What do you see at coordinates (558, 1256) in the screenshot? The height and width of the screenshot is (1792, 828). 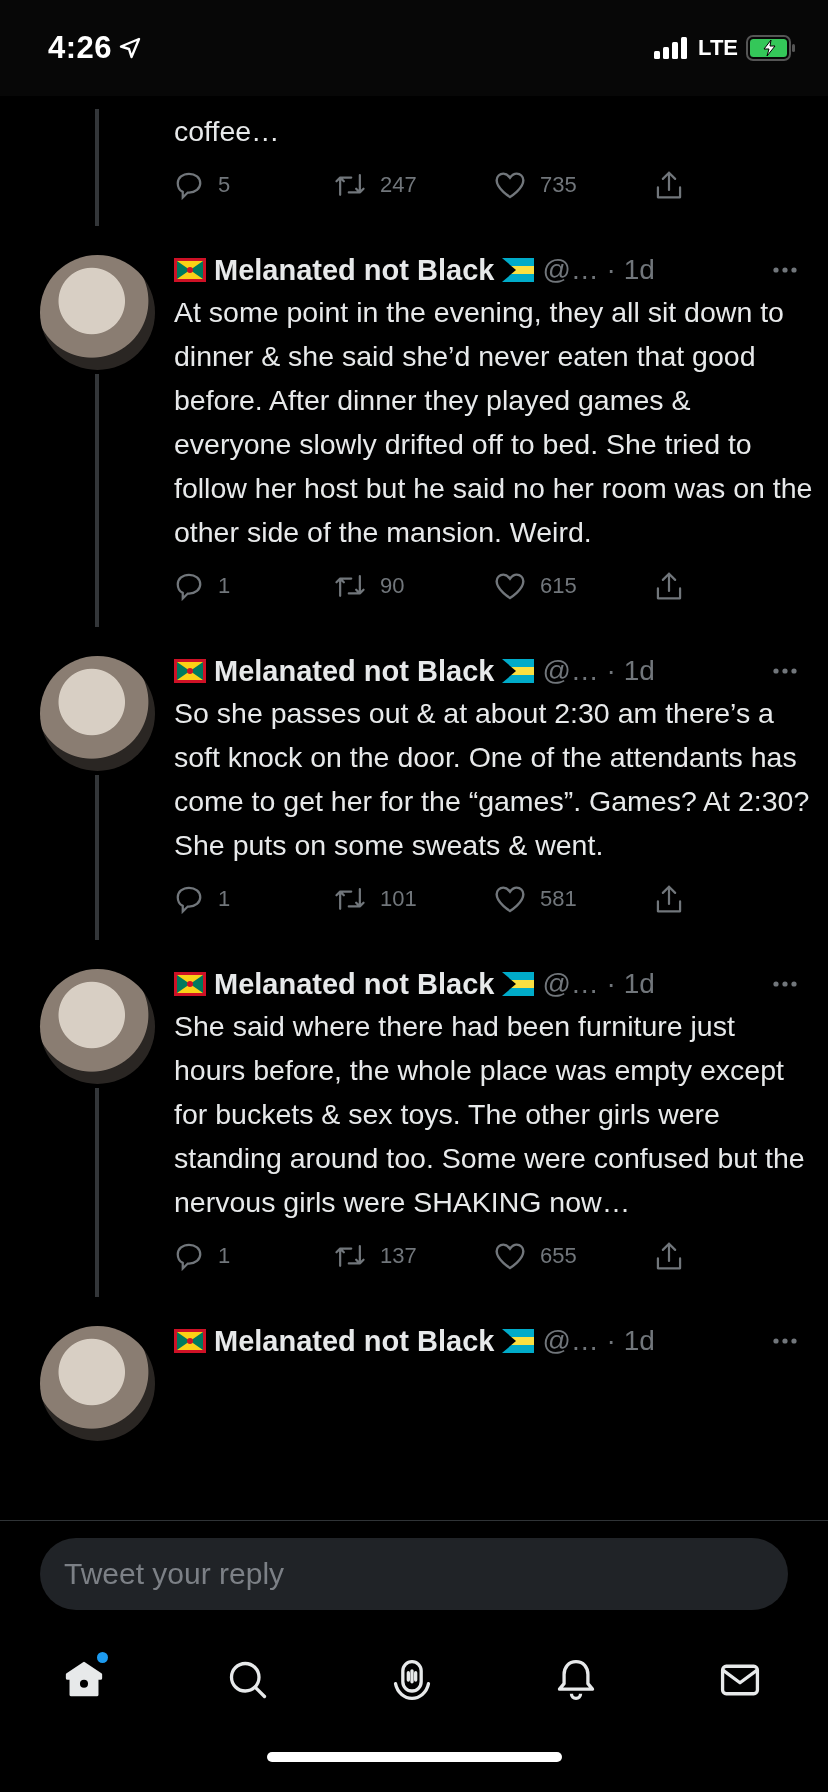 I see `like-count: 655` at bounding box center [558, 1256].